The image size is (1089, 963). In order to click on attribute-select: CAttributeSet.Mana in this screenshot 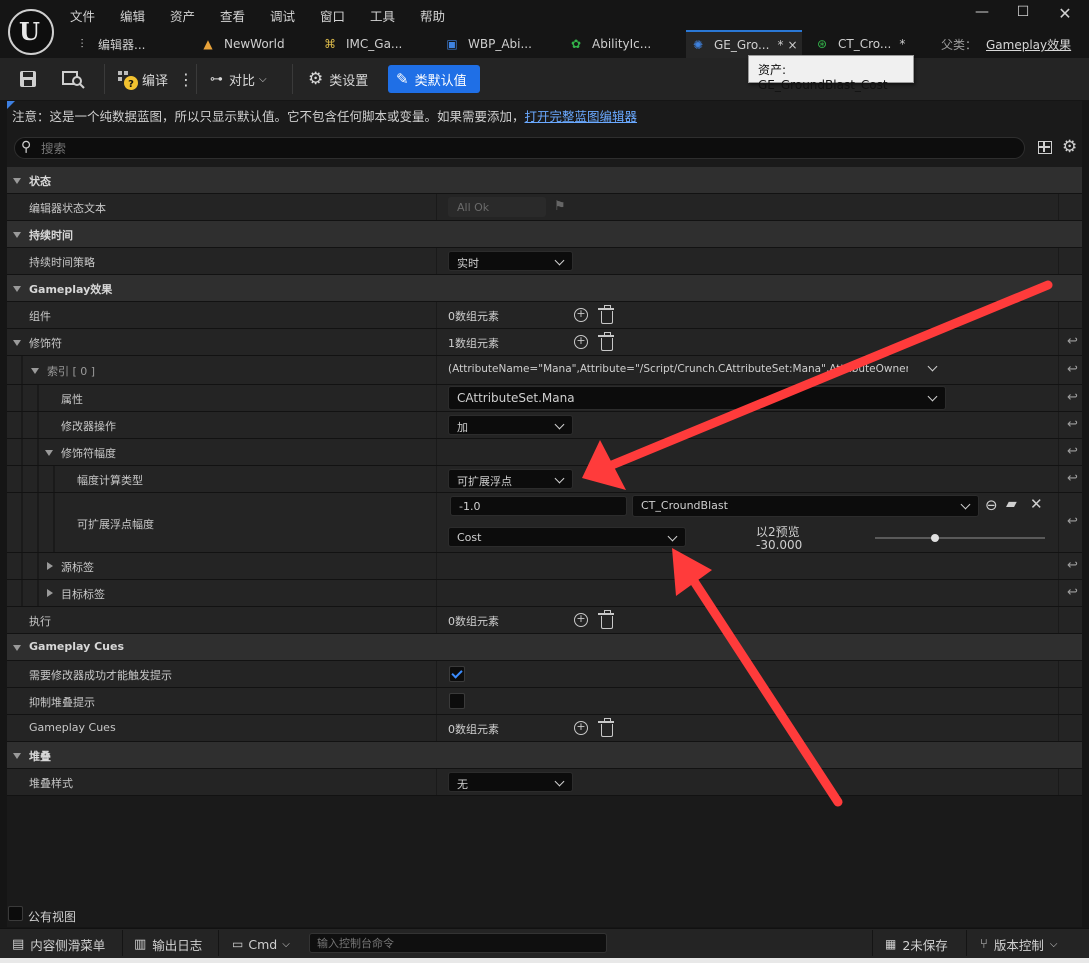, I will do `click(697, 398)`.